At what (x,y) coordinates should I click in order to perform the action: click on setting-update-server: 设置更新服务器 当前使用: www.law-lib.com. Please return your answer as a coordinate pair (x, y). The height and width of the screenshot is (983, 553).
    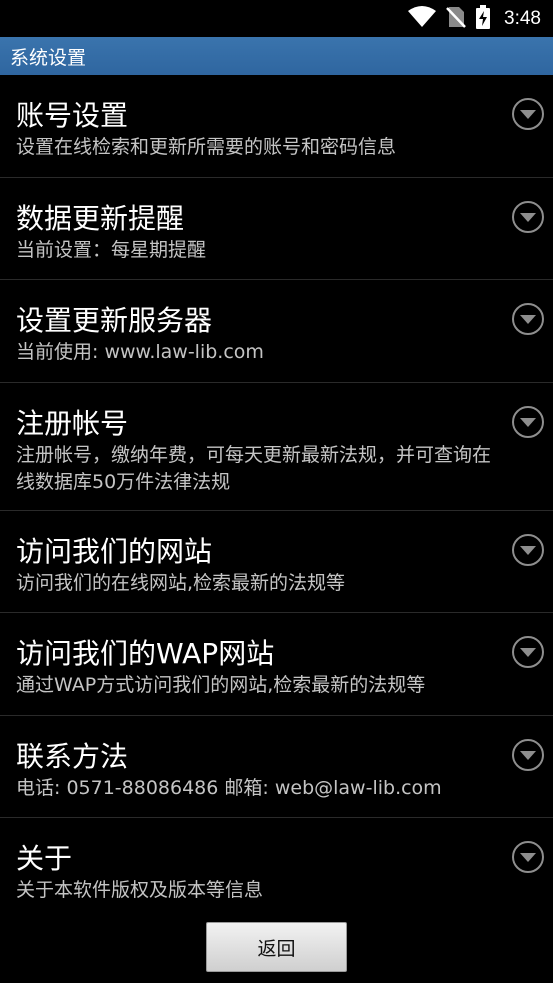
    Looking at the image, I should click on (276, 331).